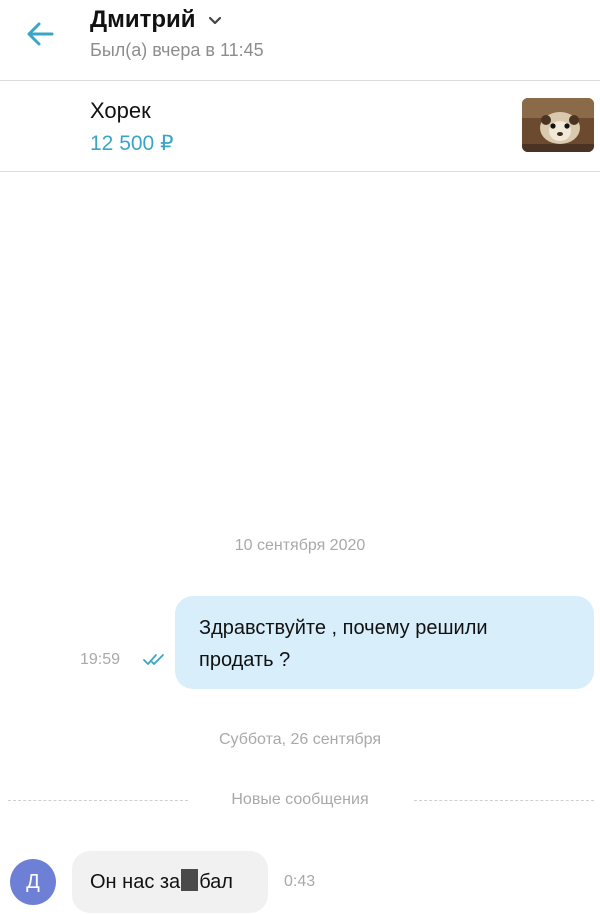 This screenshot has width=600, height=915. I want to click on arrow-left-icon, so click(40, 34).